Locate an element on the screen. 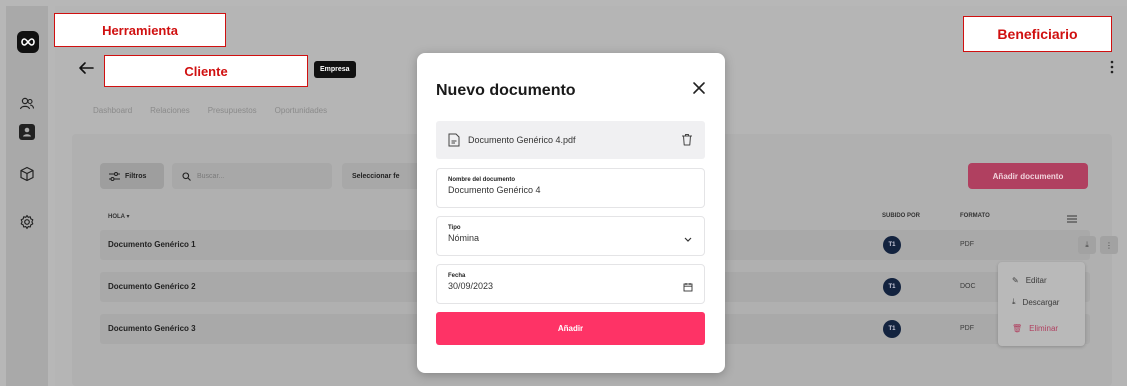 The width and height of the screenshot is (1127, 386). chevron-down-icon is located at coordinates (688, 236).